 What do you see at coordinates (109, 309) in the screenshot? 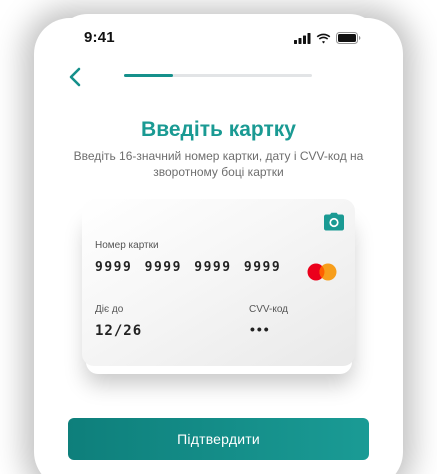
I see `expiry-label: Діє до` at bounding box center [109, 309].